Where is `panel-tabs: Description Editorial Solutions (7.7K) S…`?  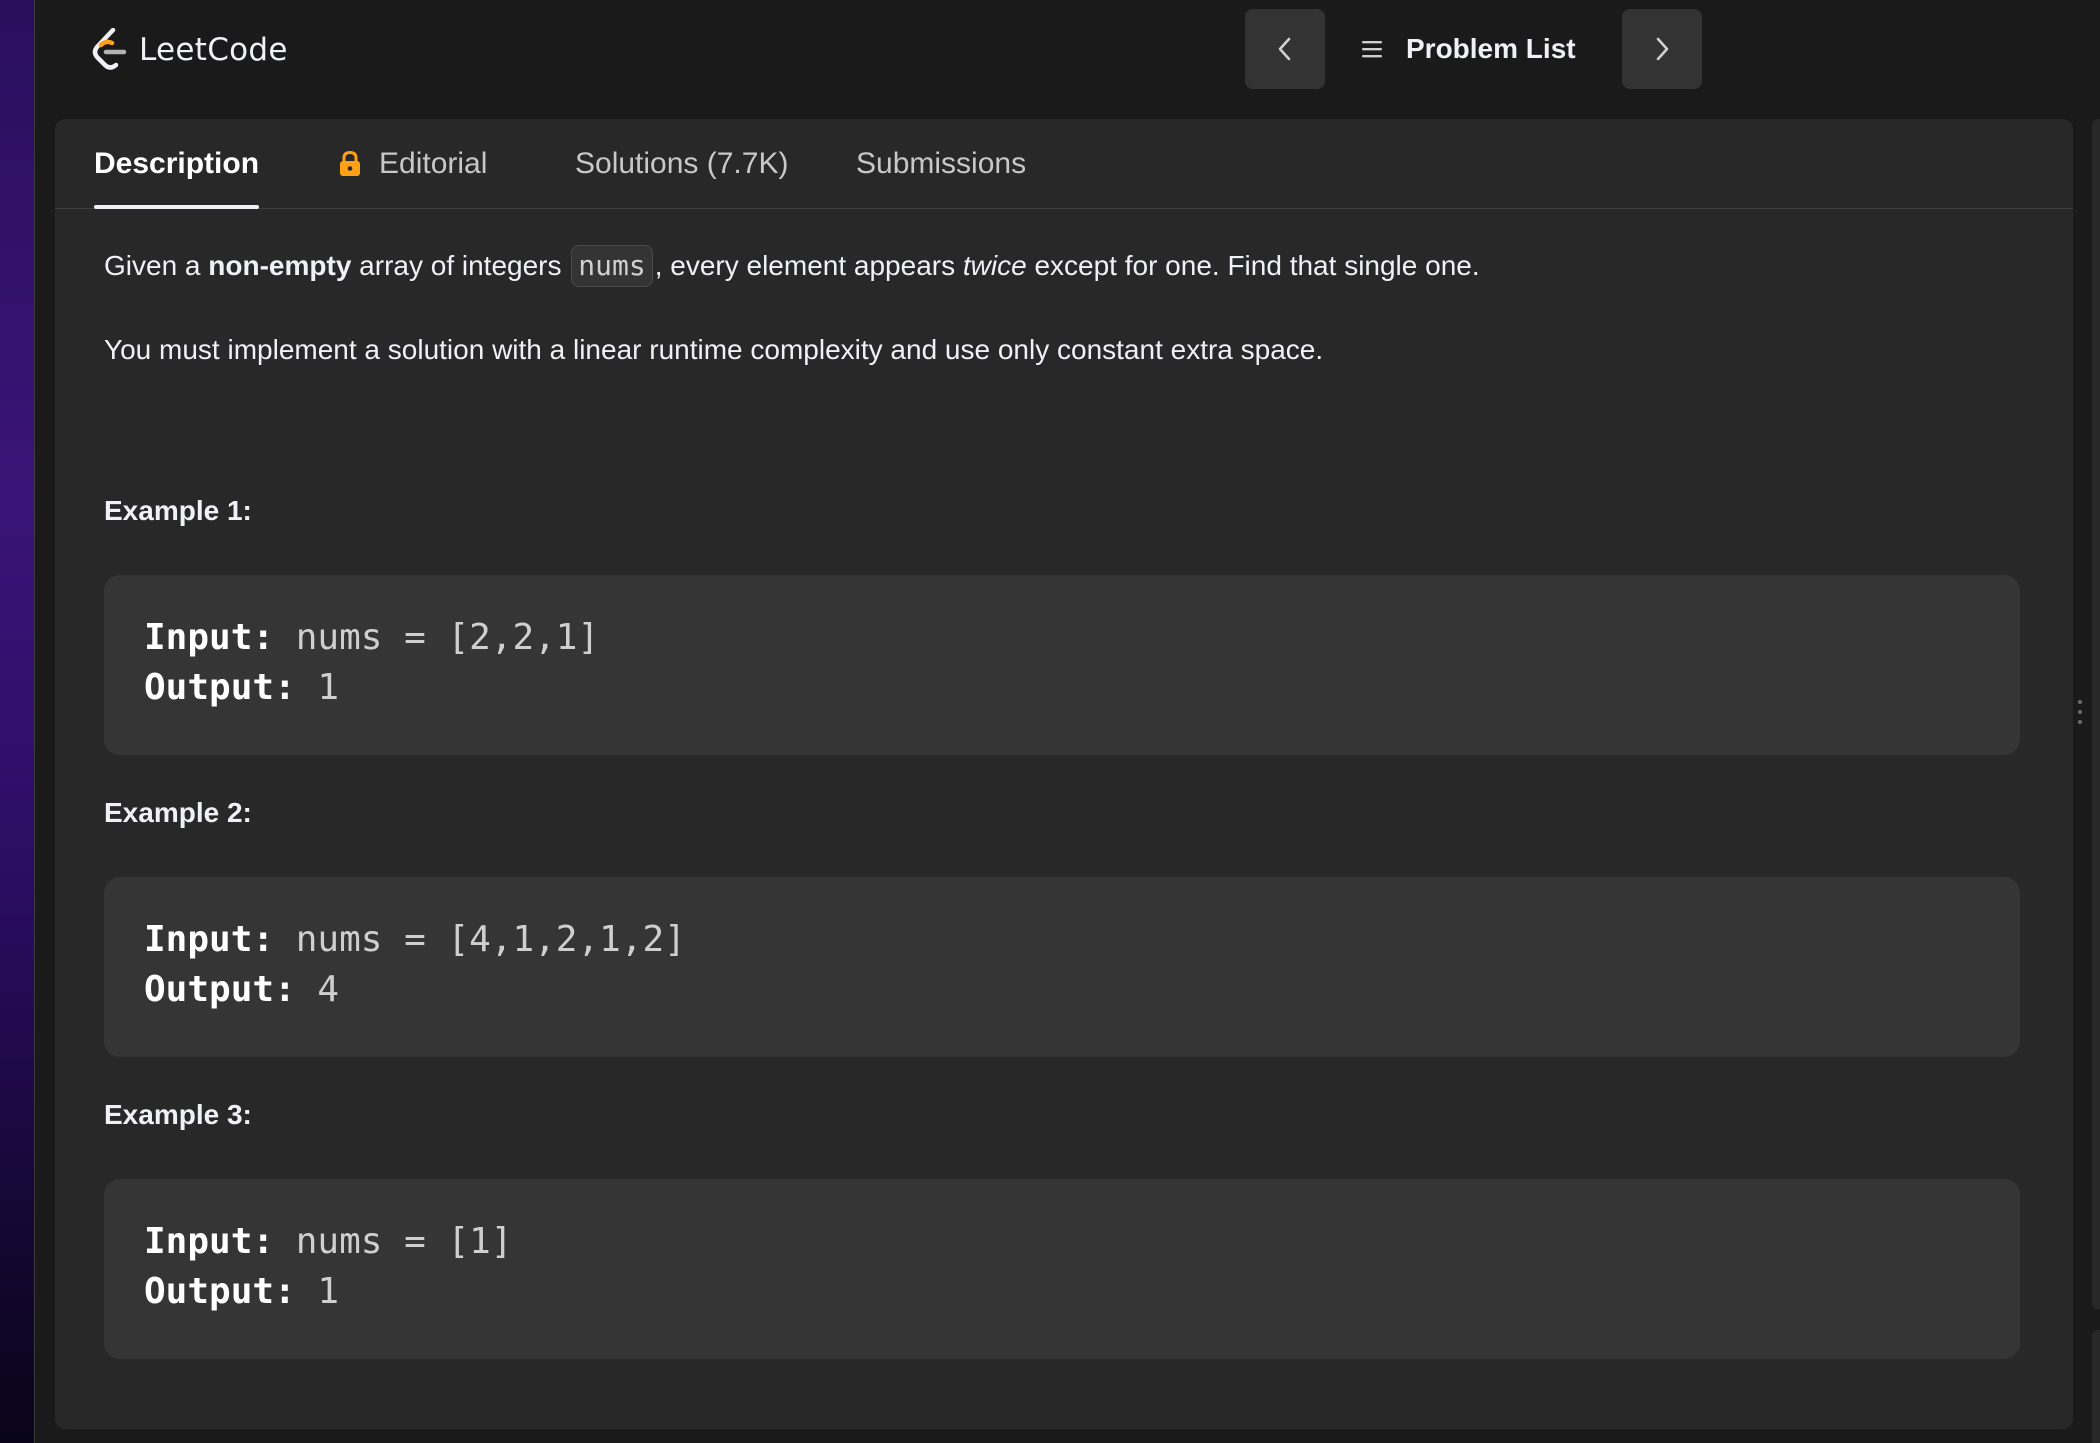 panel-tabs: Description Editorial Solutions (7.7K) S… is located at coordinates (1064, 164).